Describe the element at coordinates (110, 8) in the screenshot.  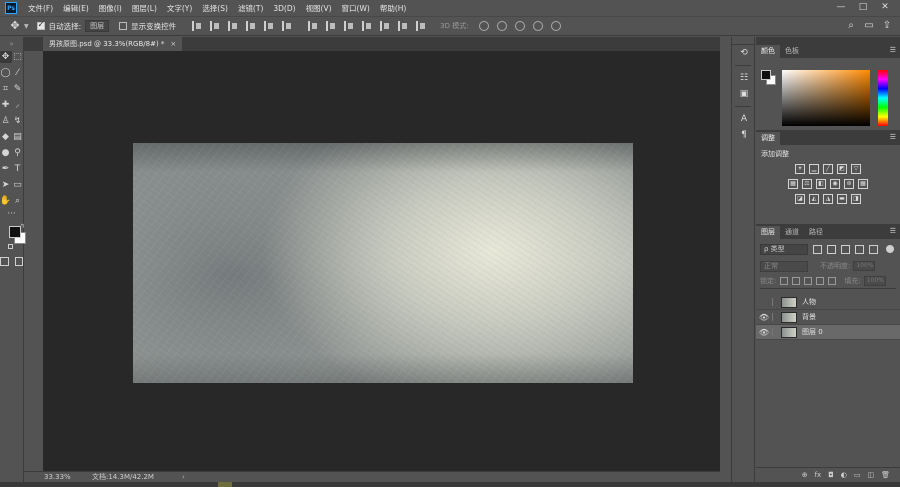
I see `menu-image: 图像(I)` at that location.